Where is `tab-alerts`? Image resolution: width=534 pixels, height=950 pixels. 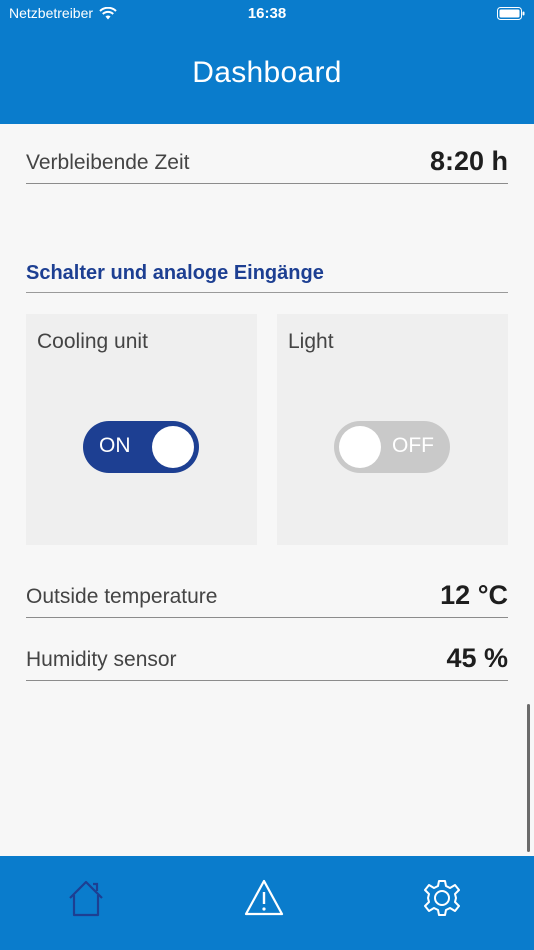
tab-alerts is located at coordinates (264, 898).